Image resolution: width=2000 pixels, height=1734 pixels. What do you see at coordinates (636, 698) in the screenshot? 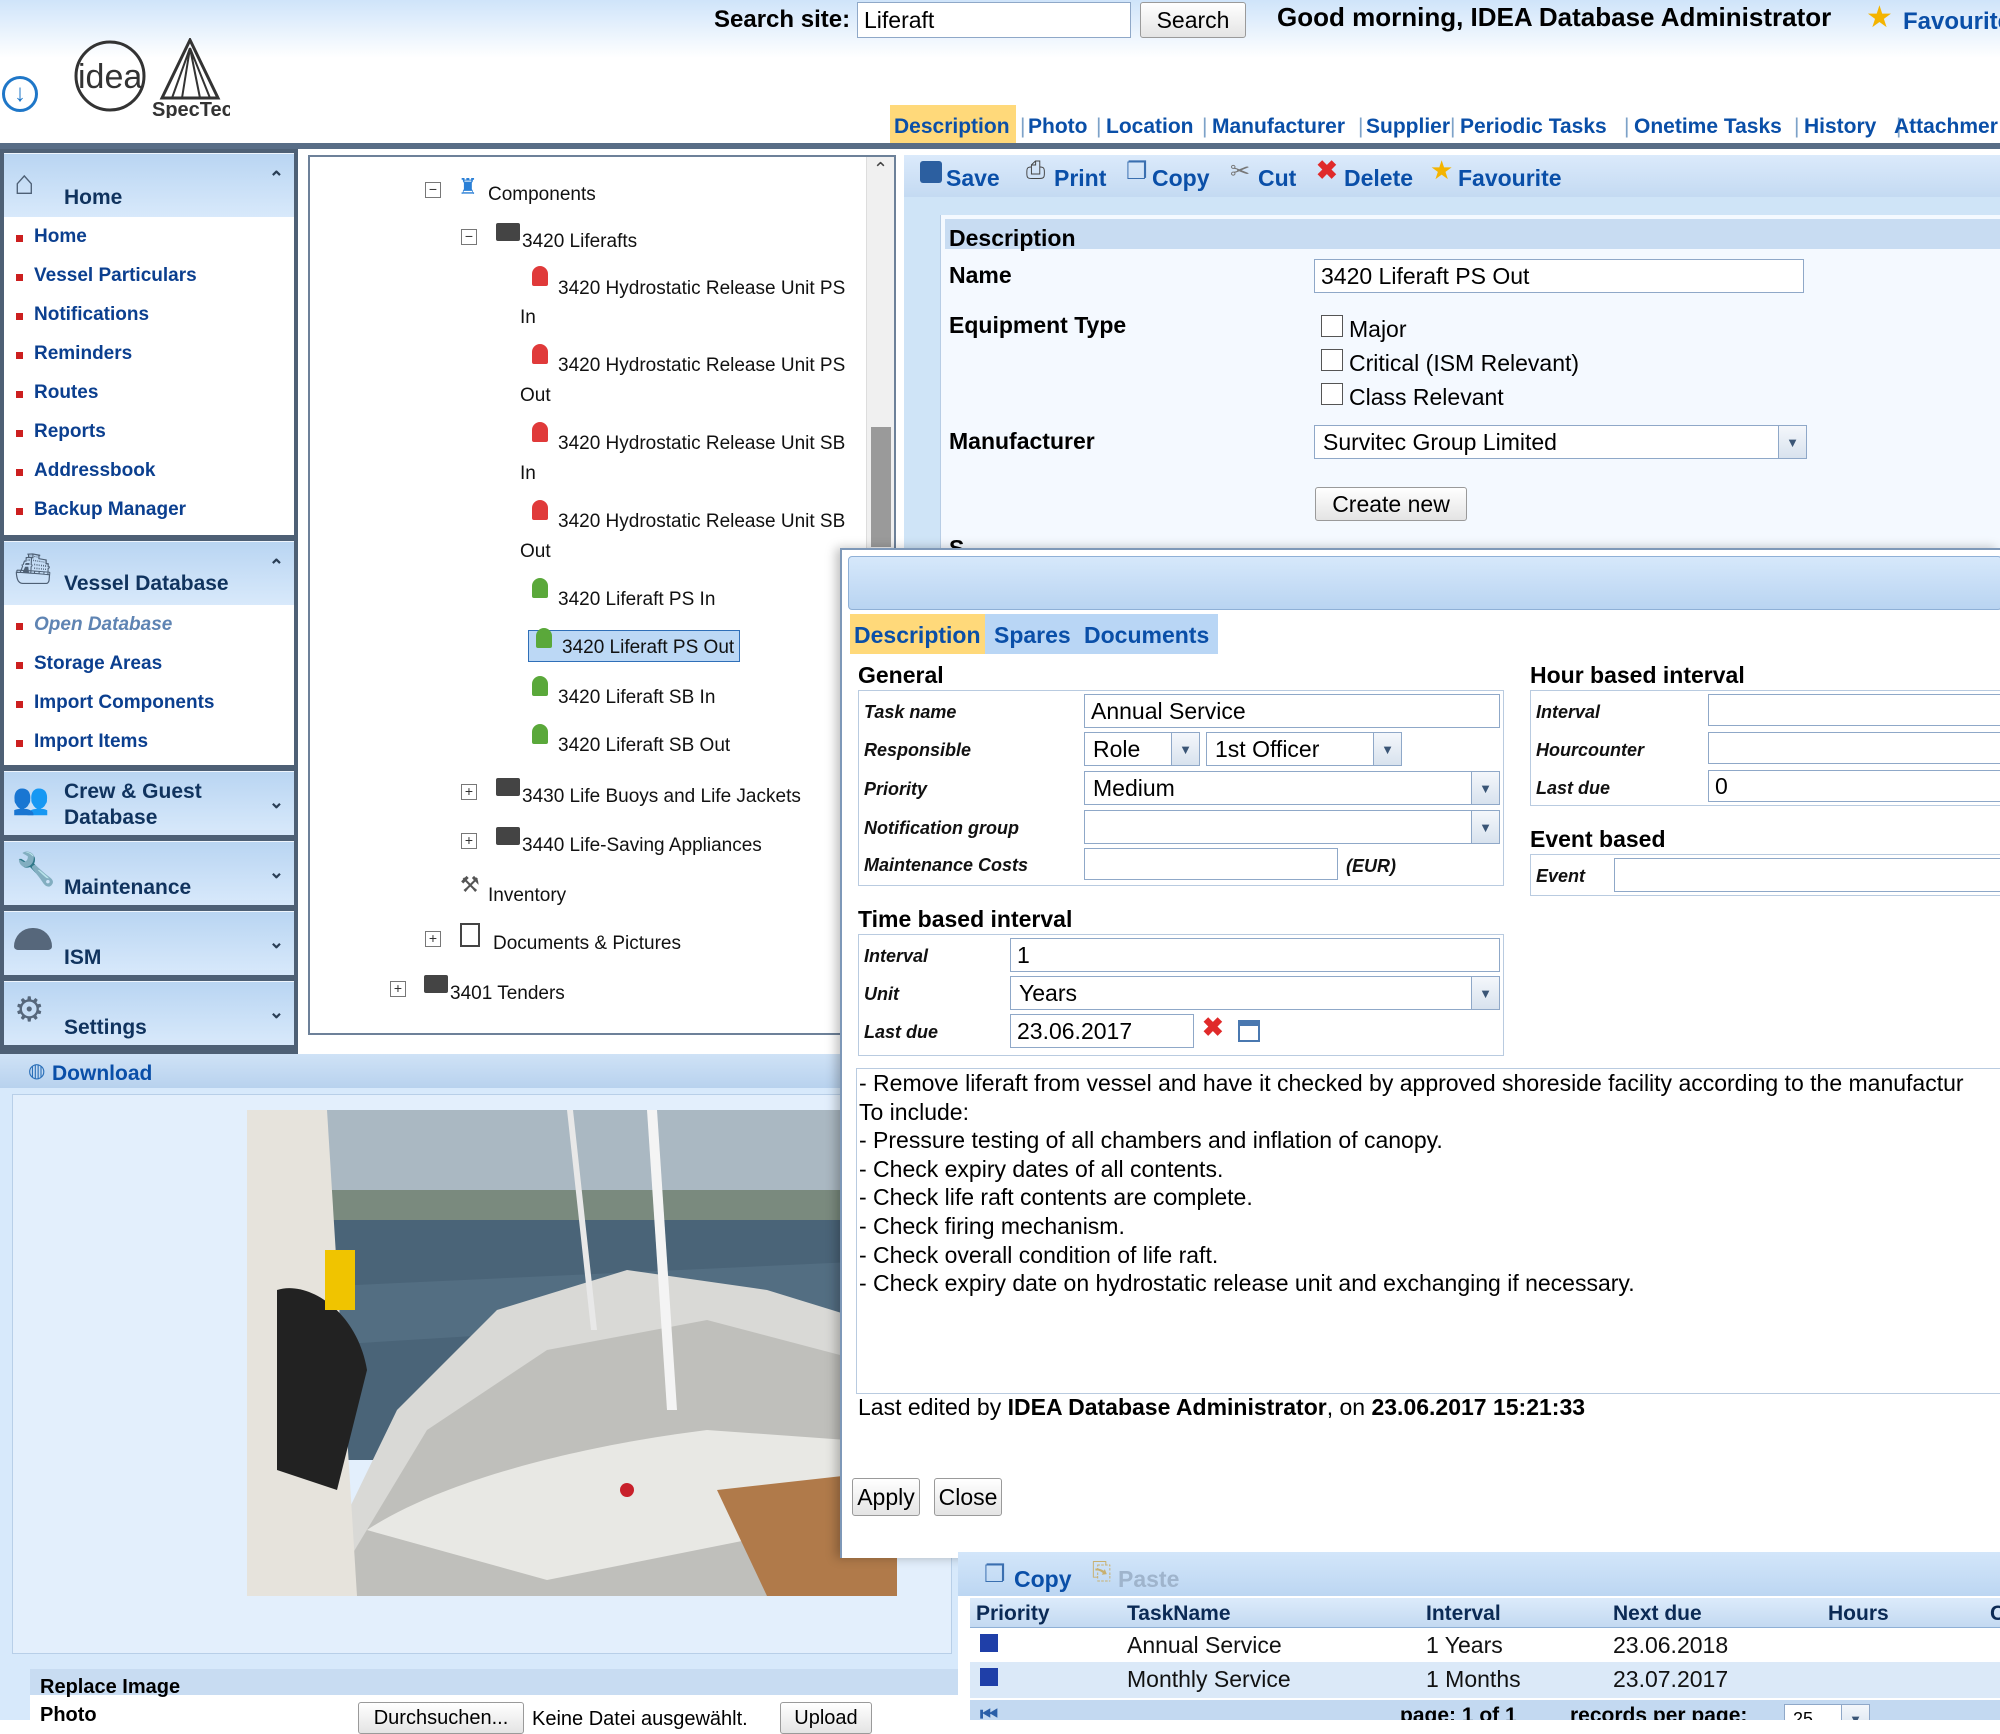
I see `tree-node-liferaft-sb-in: 3420 Liferaft SB In` at bounding box center [636, 698].